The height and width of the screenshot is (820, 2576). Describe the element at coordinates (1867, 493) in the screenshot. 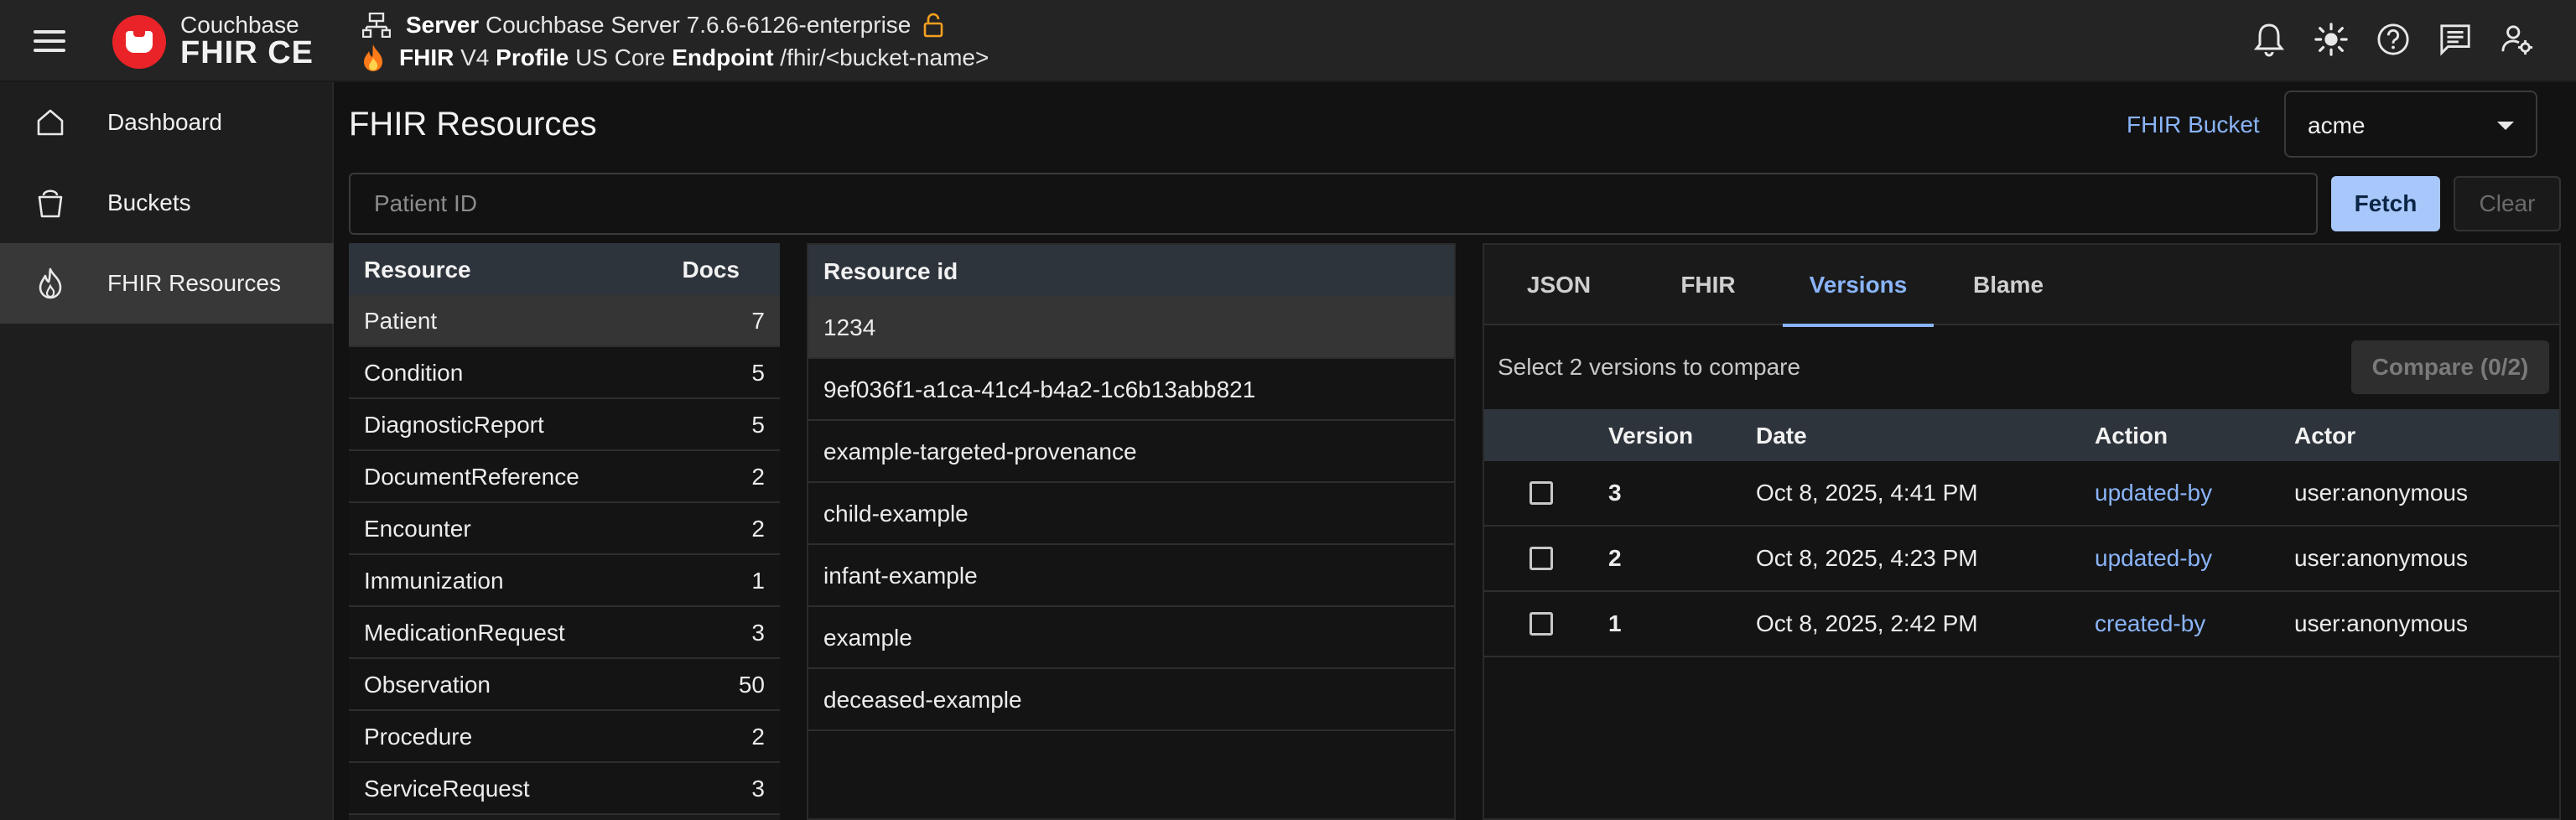

I see `version-date: Oct 8, 2025, 4:41 PM` at that location.